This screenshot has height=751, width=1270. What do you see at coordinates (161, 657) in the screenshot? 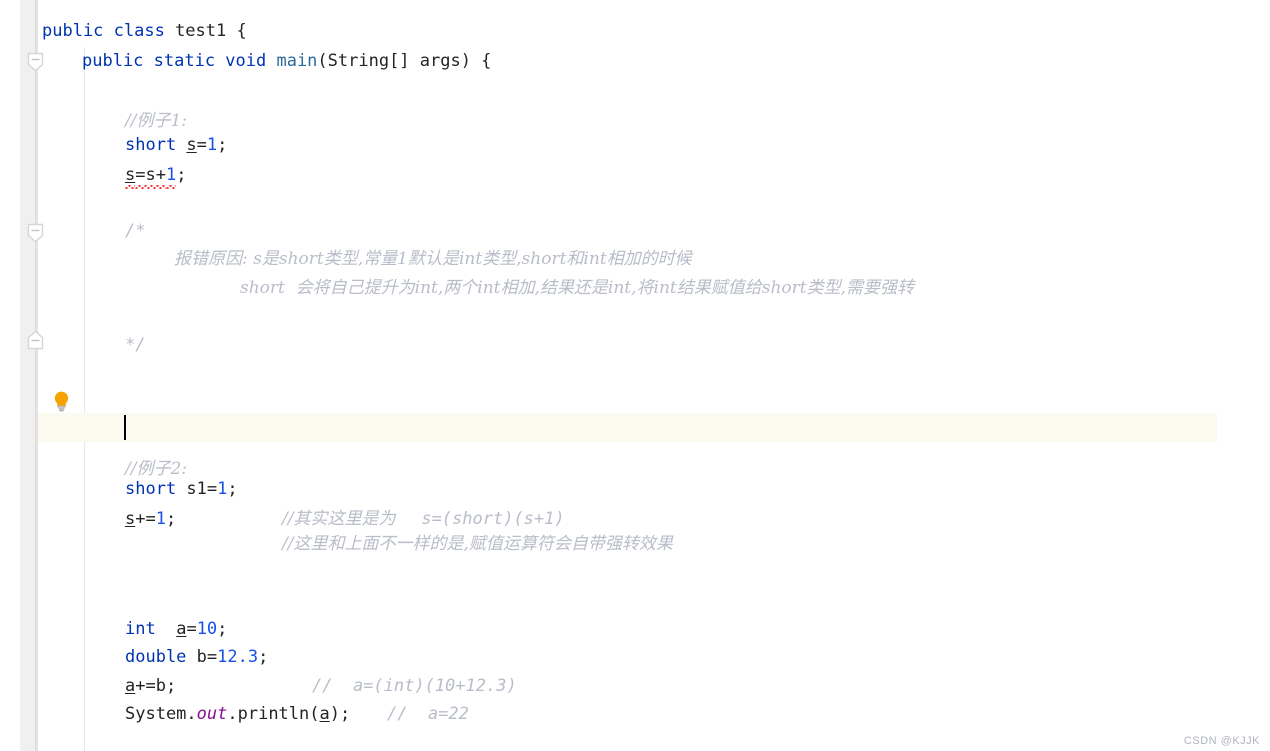
I see `code-token: double` at bounding box center [161, 657].